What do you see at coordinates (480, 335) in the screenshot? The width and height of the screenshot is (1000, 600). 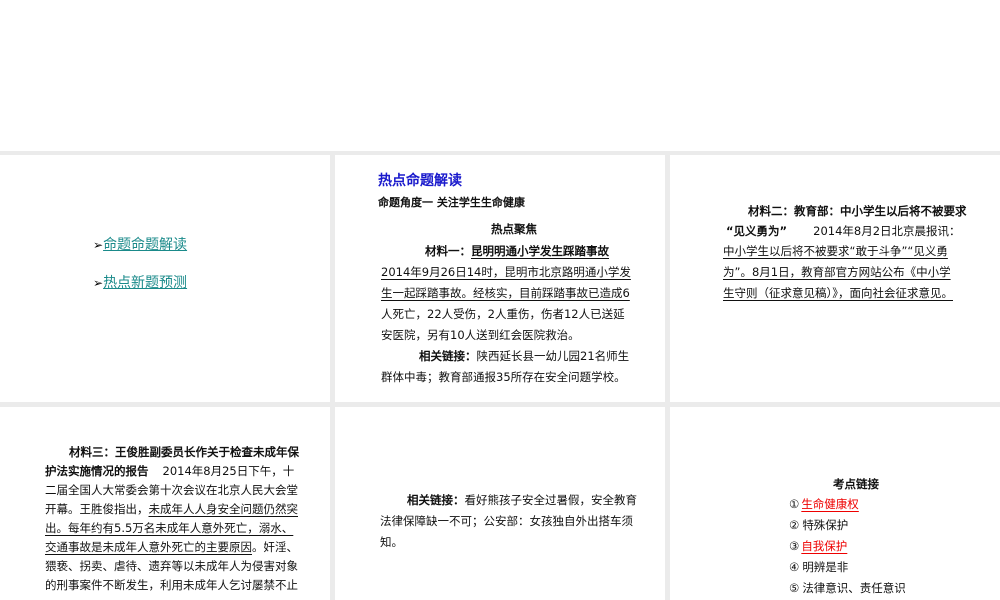 I see `body-line: 安医院，另有10人送到红会医院救治。` at bounding box center [480, 335].